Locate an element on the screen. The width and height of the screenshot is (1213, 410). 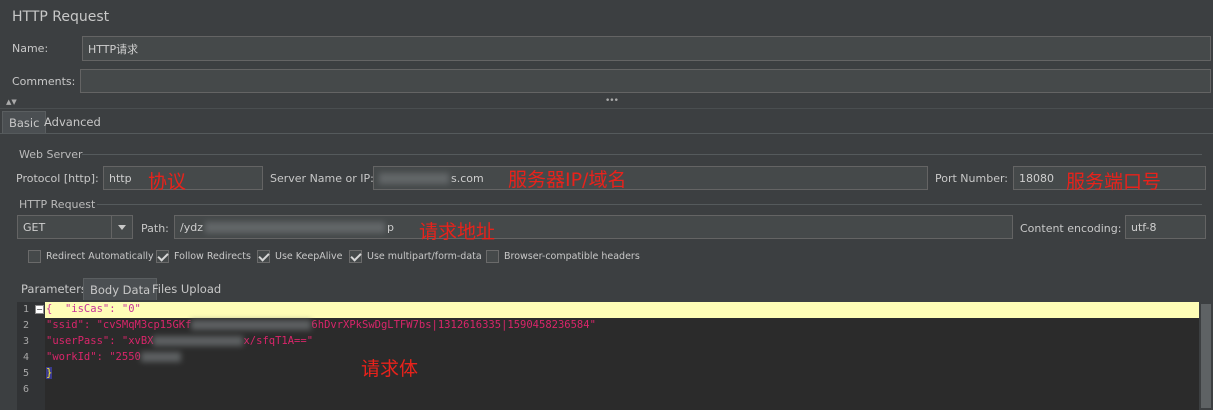
json-key: "workId" is located at coordinates (71, 357).